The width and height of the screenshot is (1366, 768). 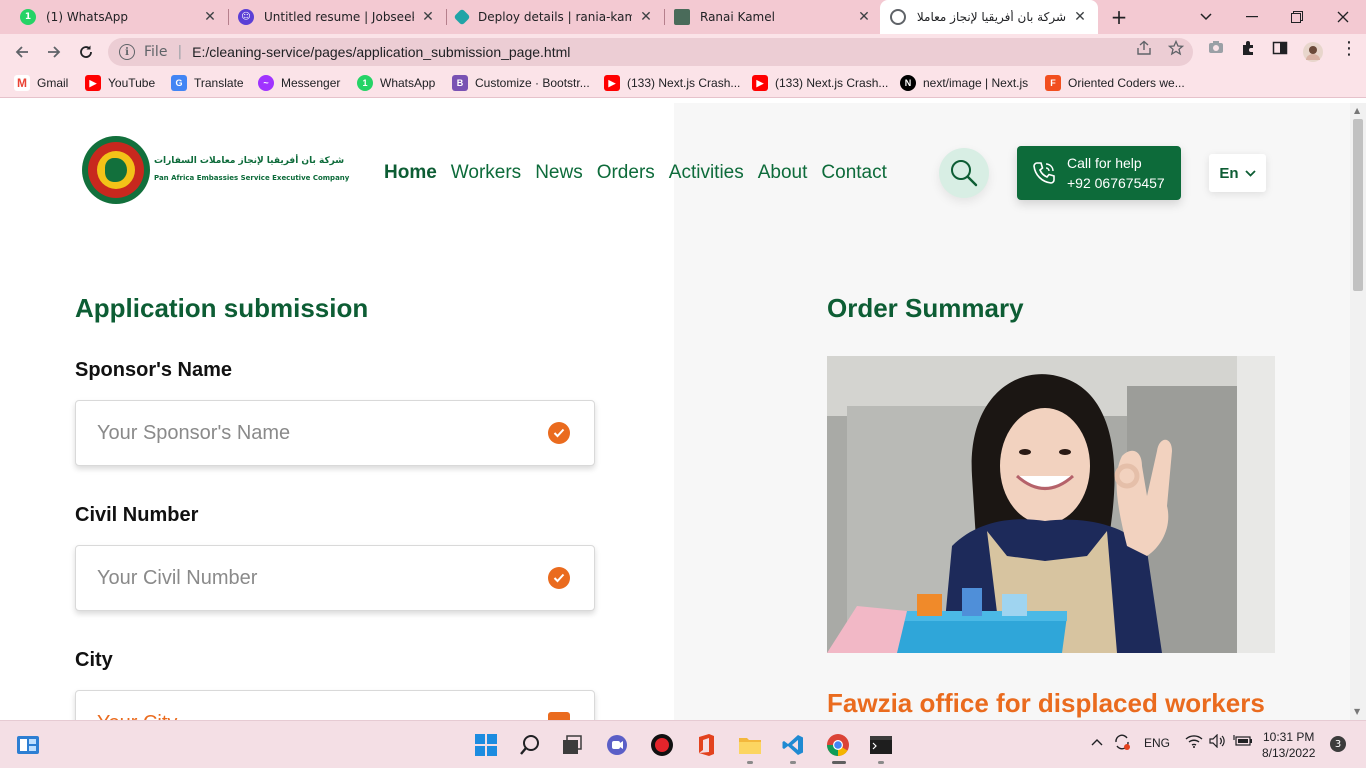 What do you see at coordinates (881, 745) in the screenshot?
I see `terminal-icon` at bounding box center [881, 745].